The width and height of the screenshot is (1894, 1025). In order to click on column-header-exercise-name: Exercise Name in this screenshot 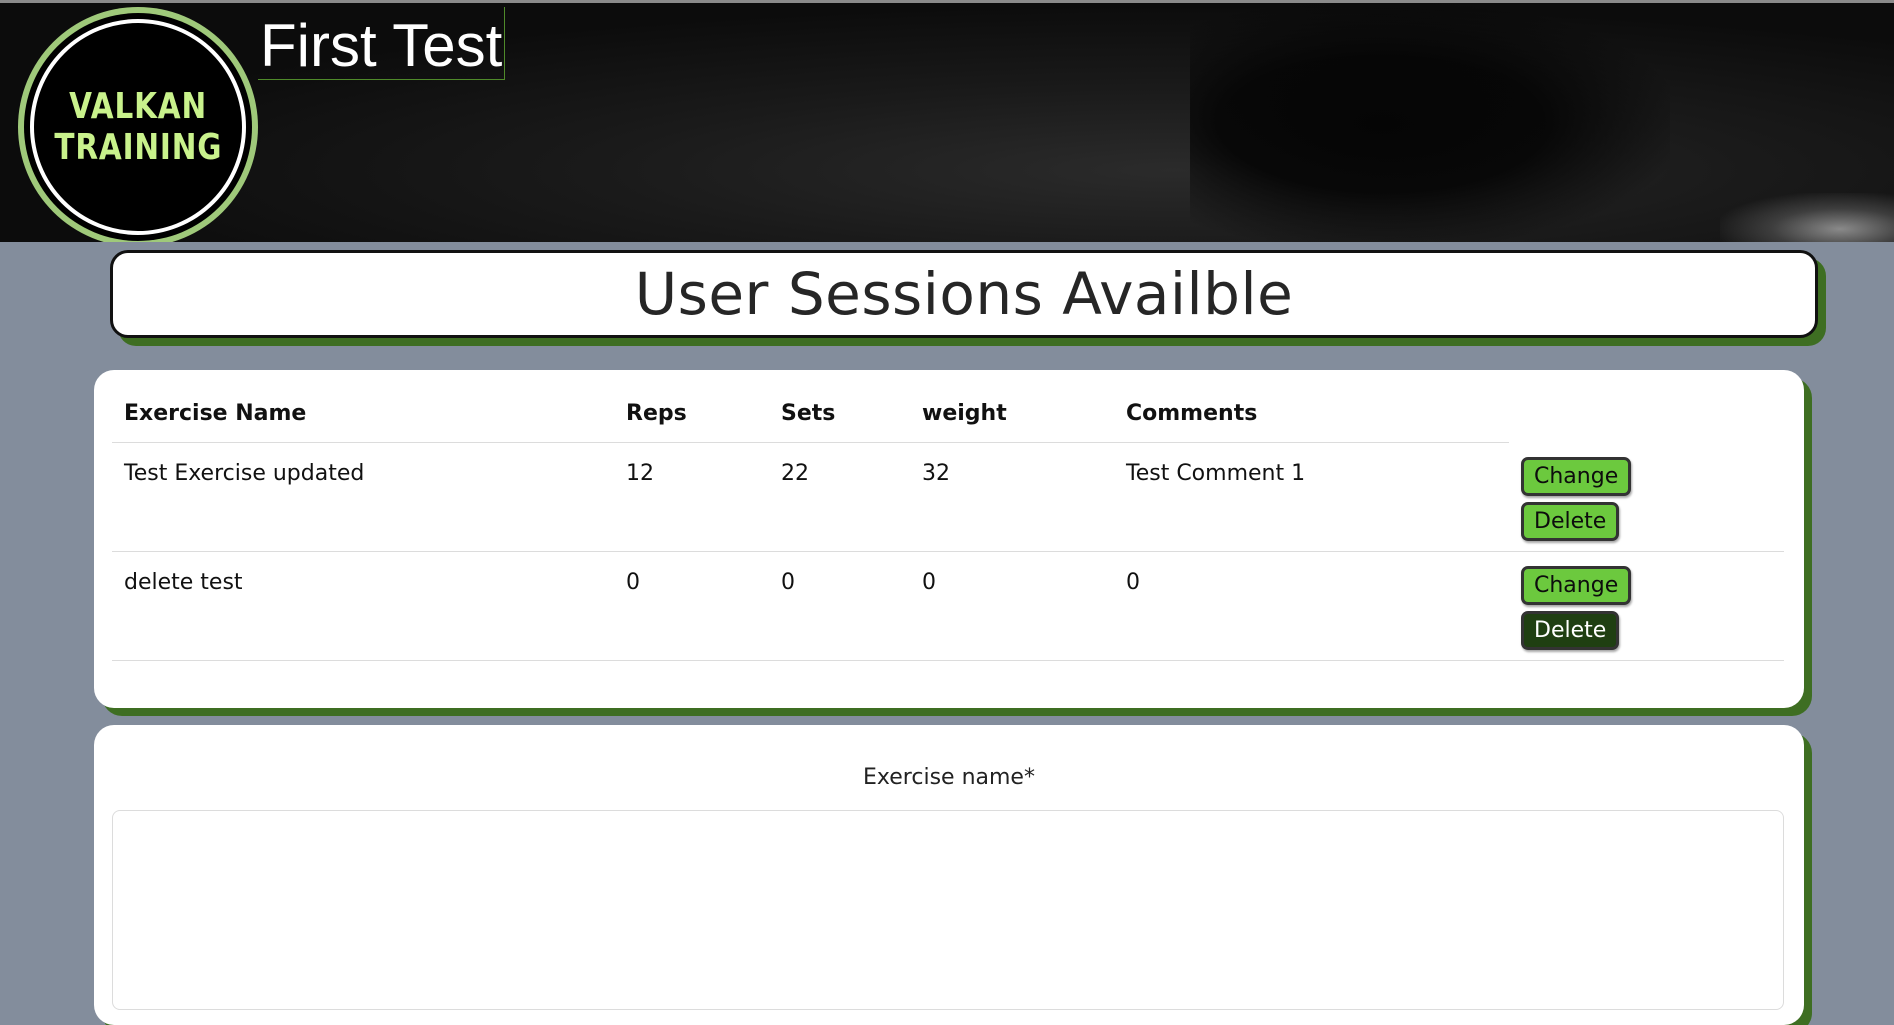, I will do `click(363, 413)`.